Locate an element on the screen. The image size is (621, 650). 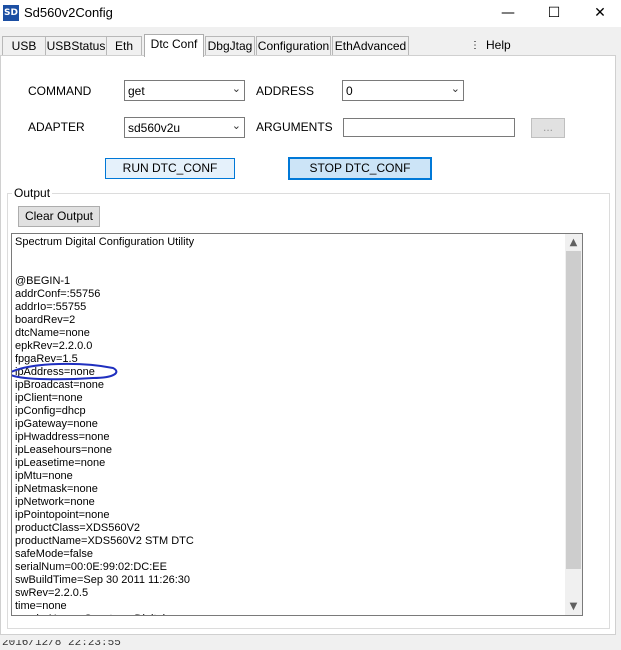
output-line: Spectrum Digital Configuration Utility is located at coordinates (105, 242).